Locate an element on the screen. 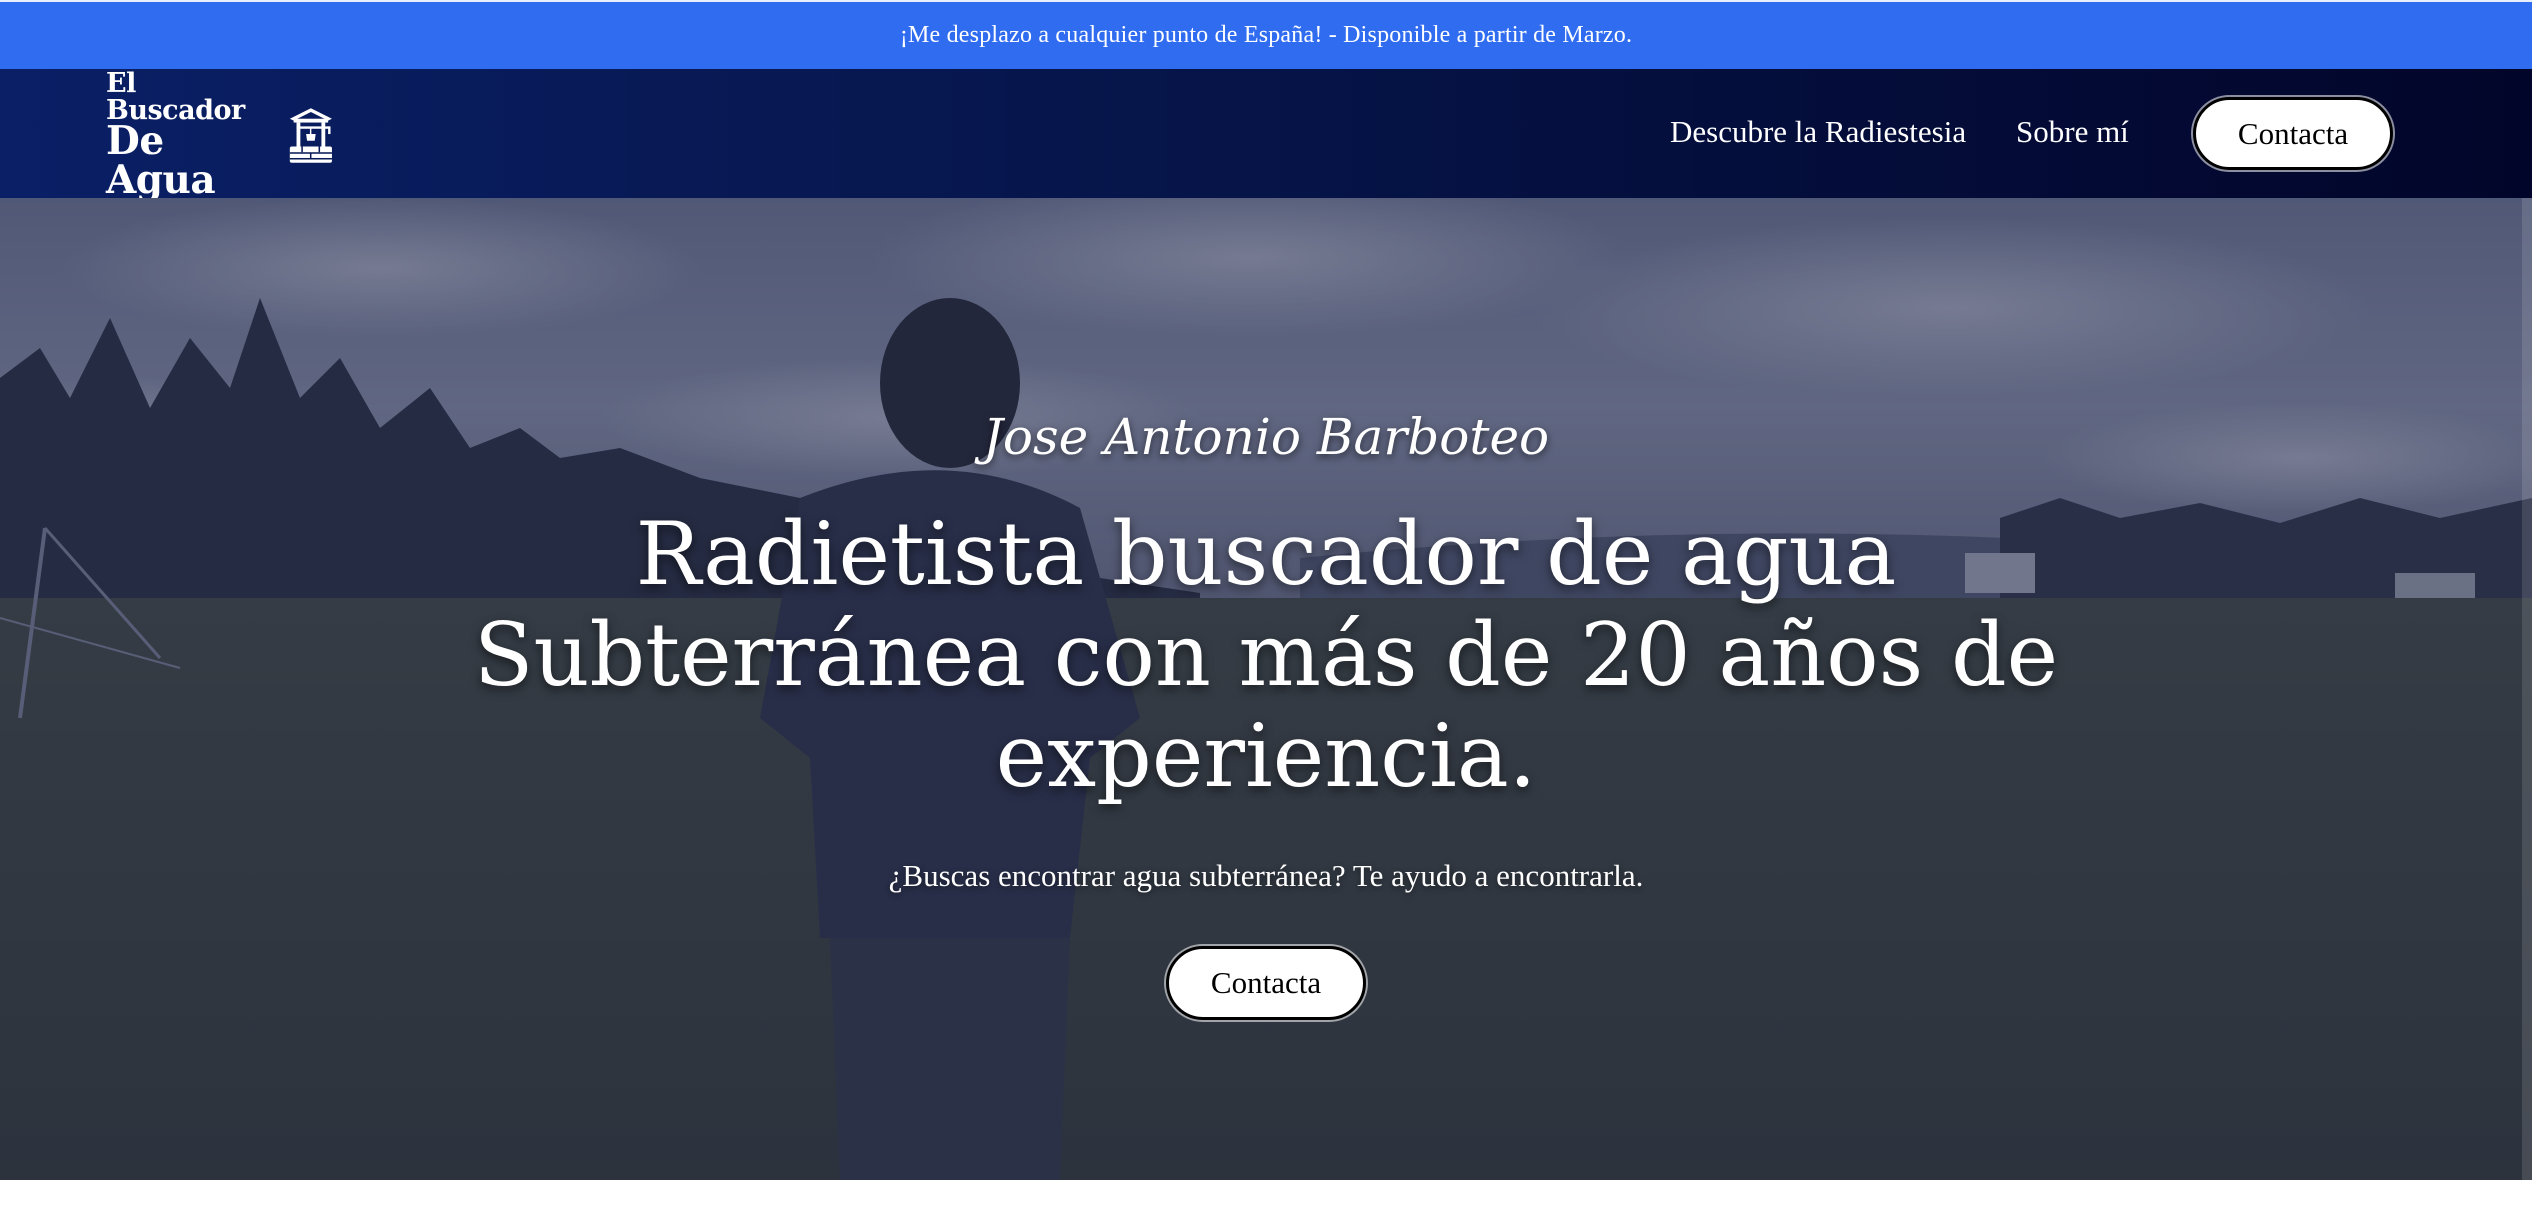 Image resolution: width=2532 pixels, height=1229 pixels. hero-person-name: Jose Antonio Barboteo is located at coordinates (1266, 437).